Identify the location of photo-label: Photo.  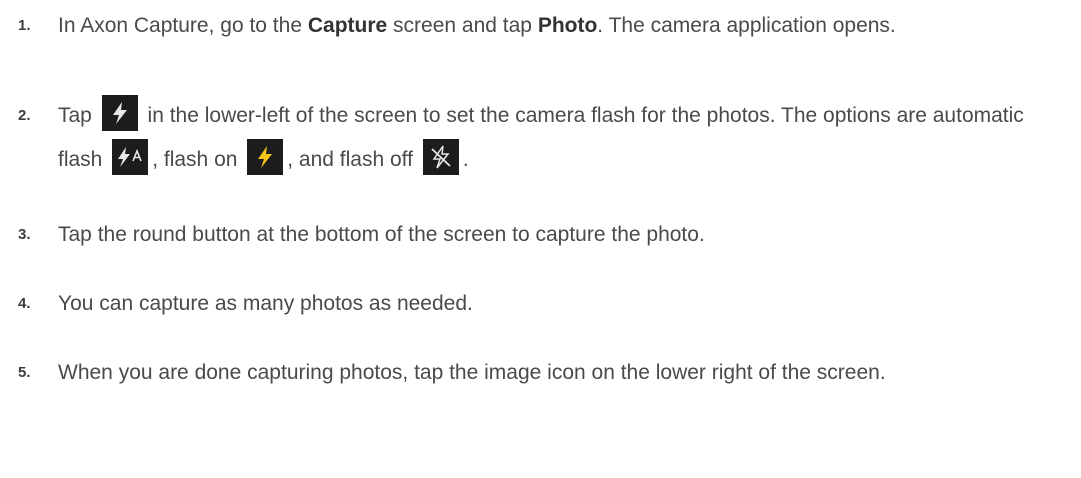
(567, 25).